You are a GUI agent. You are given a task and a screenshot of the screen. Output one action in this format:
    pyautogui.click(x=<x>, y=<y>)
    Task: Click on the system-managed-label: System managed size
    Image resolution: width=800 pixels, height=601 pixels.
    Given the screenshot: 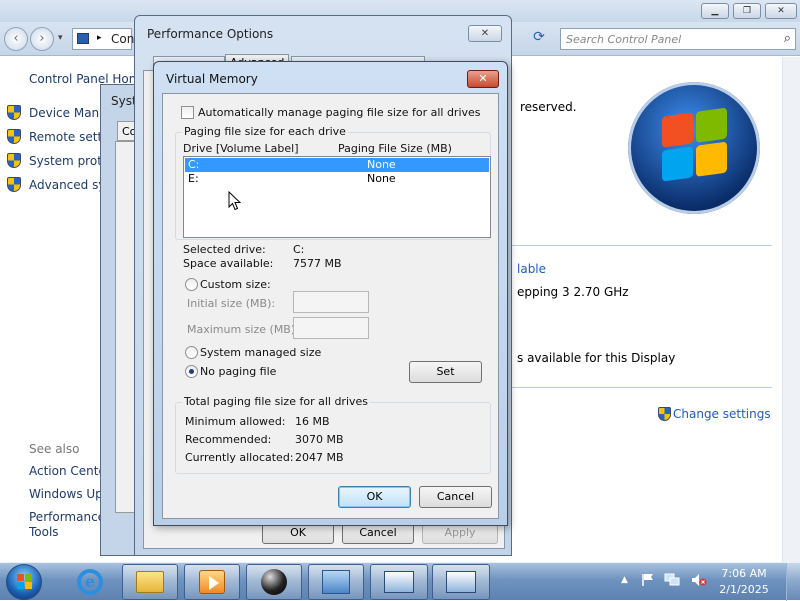 What is the action you would take?
    pyautogui.click(x=260, y=352)
    